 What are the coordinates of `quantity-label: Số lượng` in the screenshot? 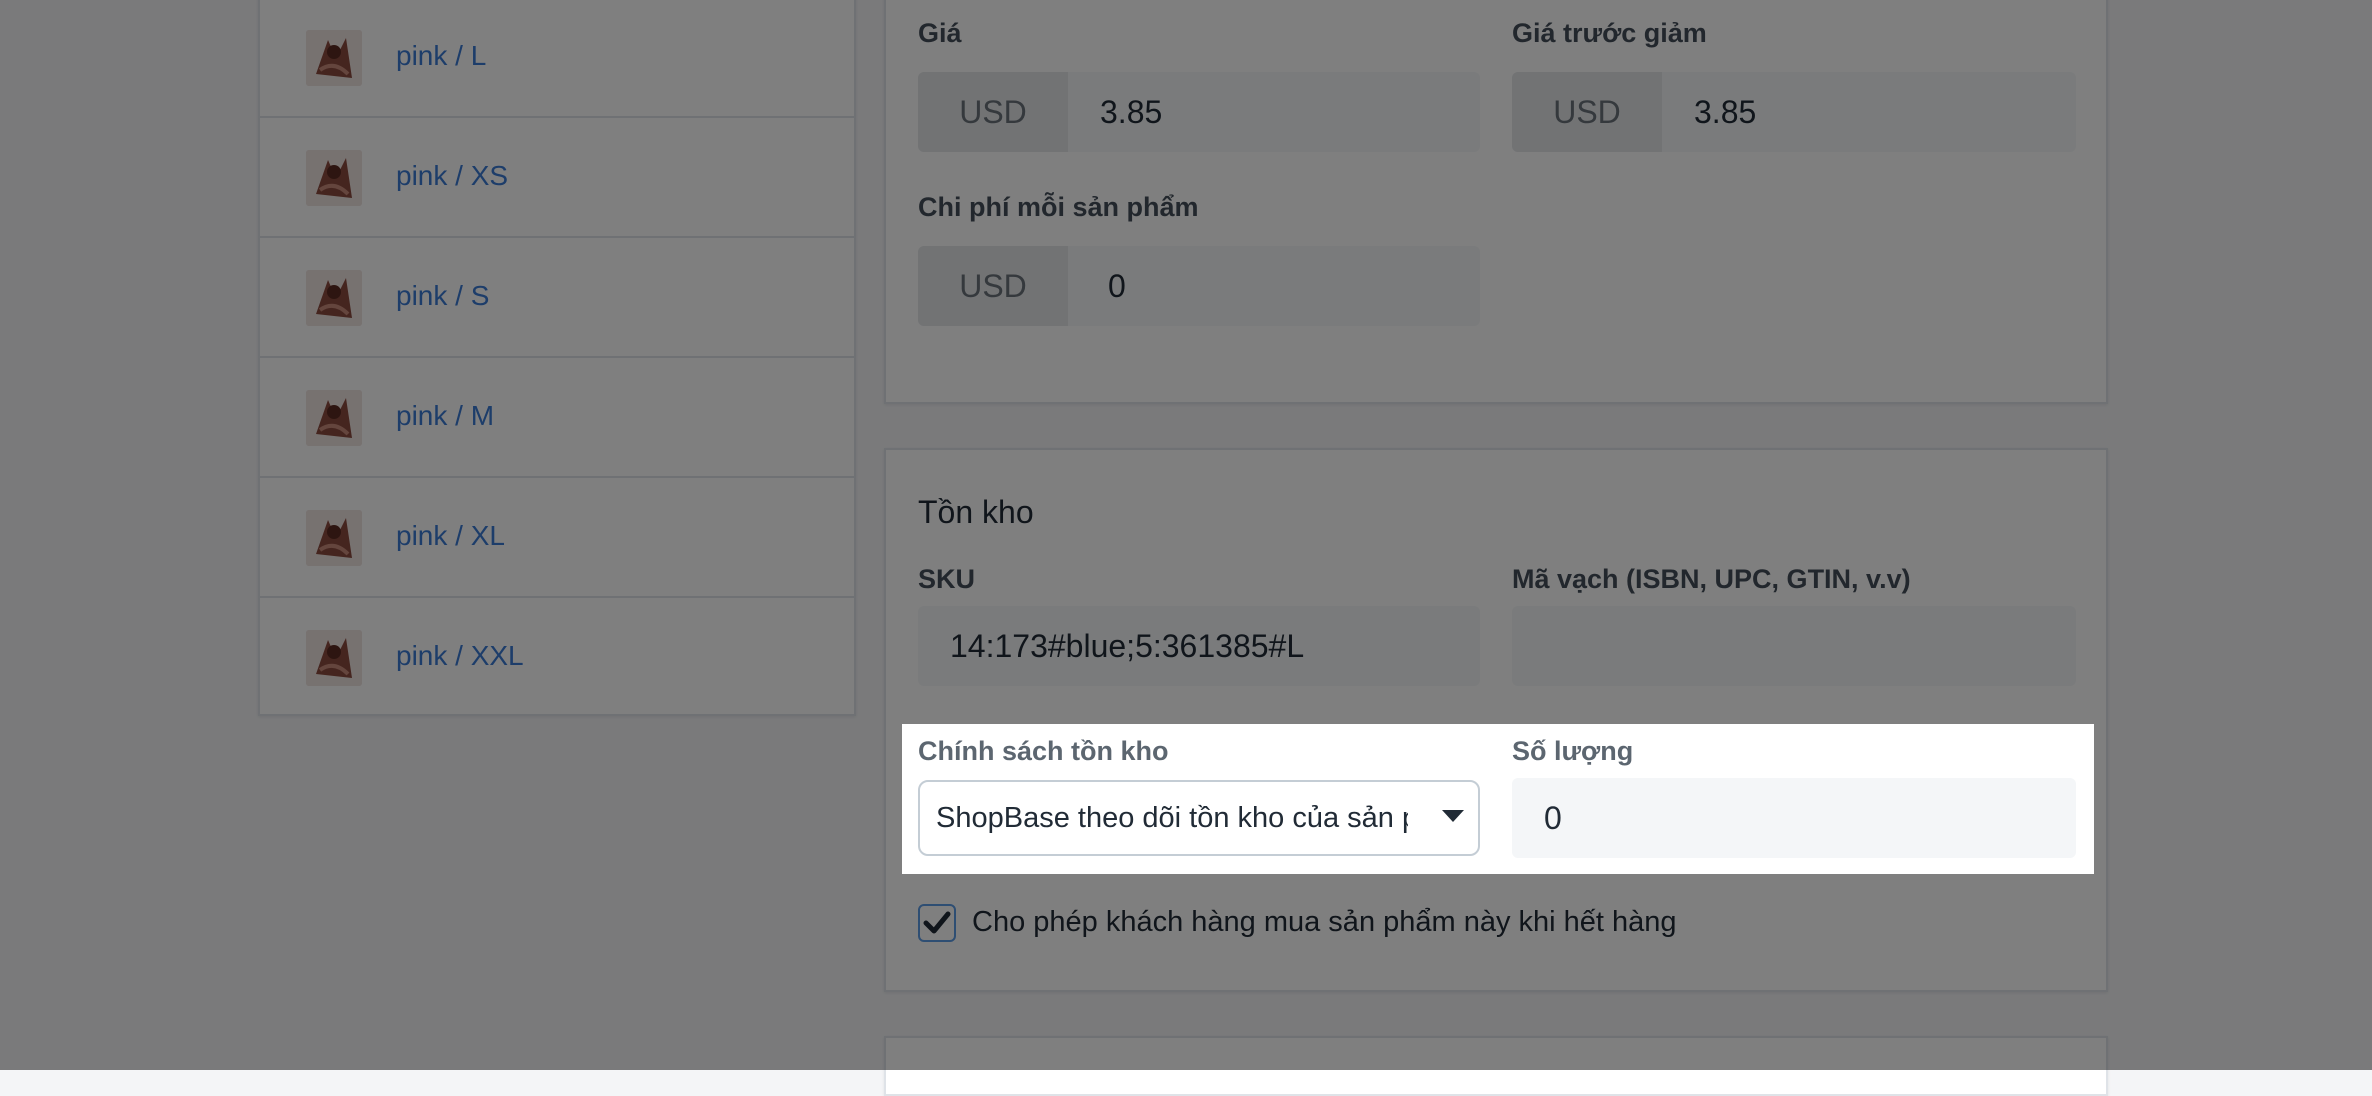 It's located at (1573, 751).